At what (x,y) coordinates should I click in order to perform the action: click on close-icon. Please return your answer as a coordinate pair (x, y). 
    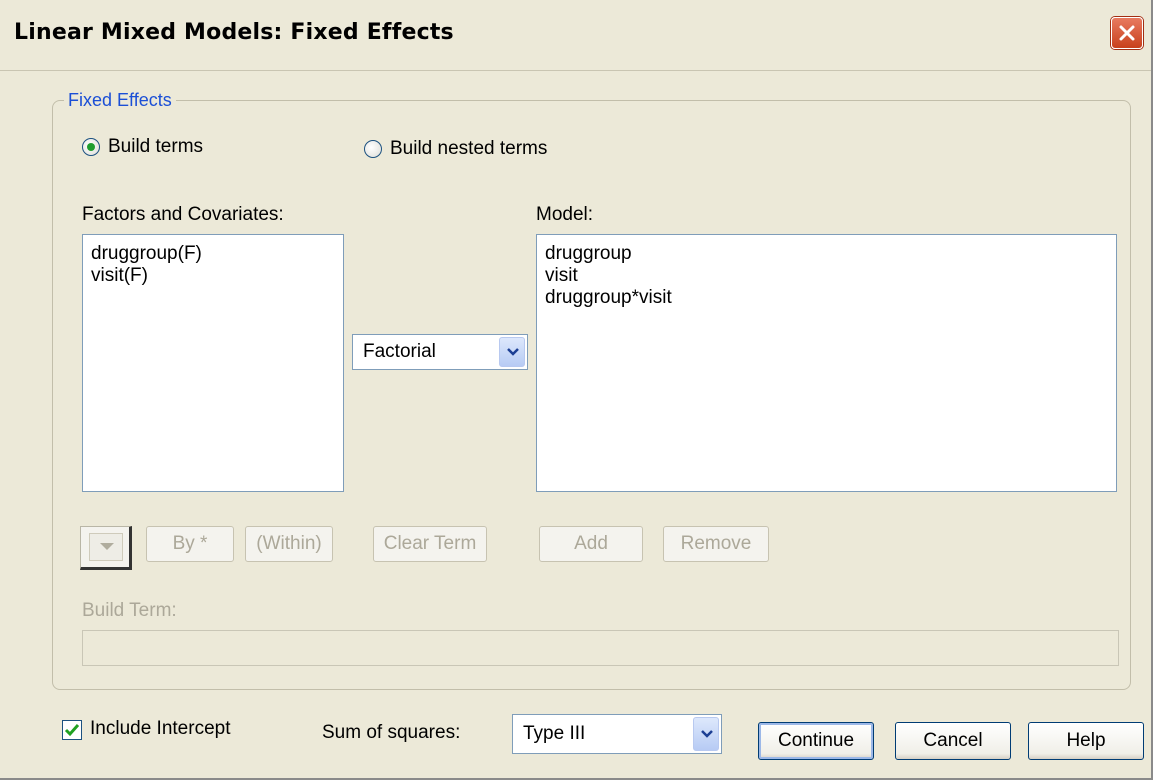
    Looking at the image, I should click on (1127, 33).